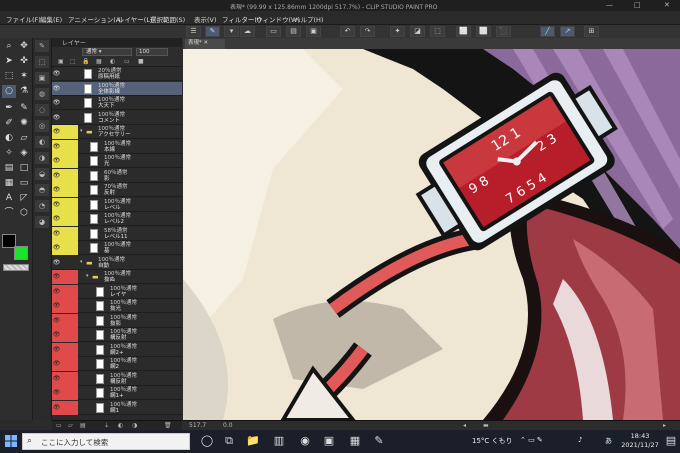 The width and height of the screenshot is (680, 453). Describe the element at coordinates (24, 123) in the screenshot. I see `airbrush-tool-icon: ✺` at that location.